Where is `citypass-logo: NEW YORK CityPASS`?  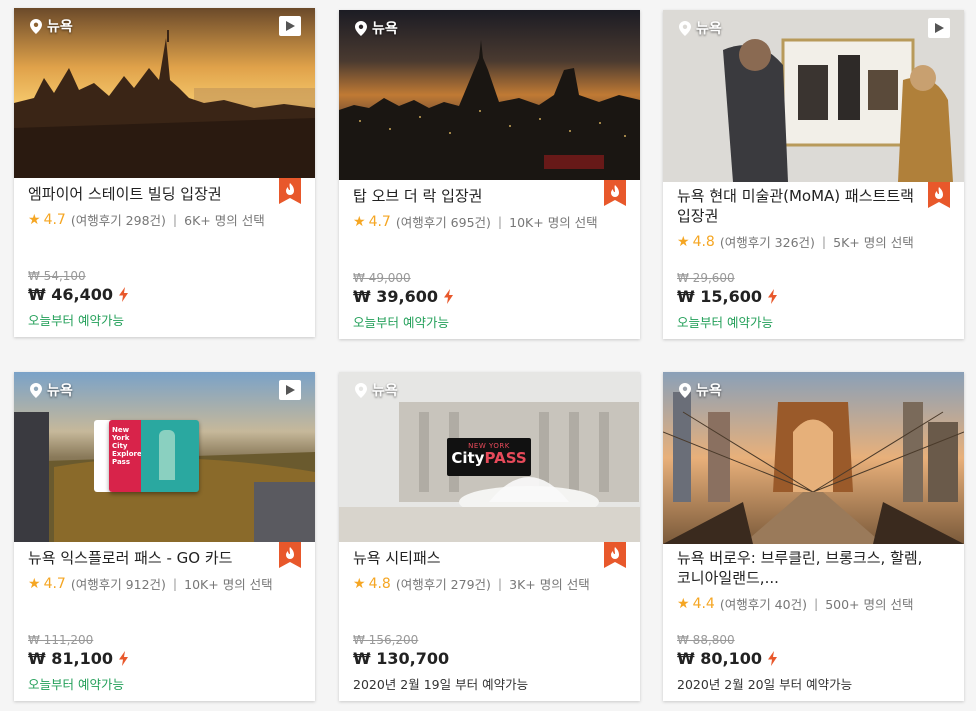
citypass-logo: NEW YORK CityPASS is located at coordinates (489, 457).